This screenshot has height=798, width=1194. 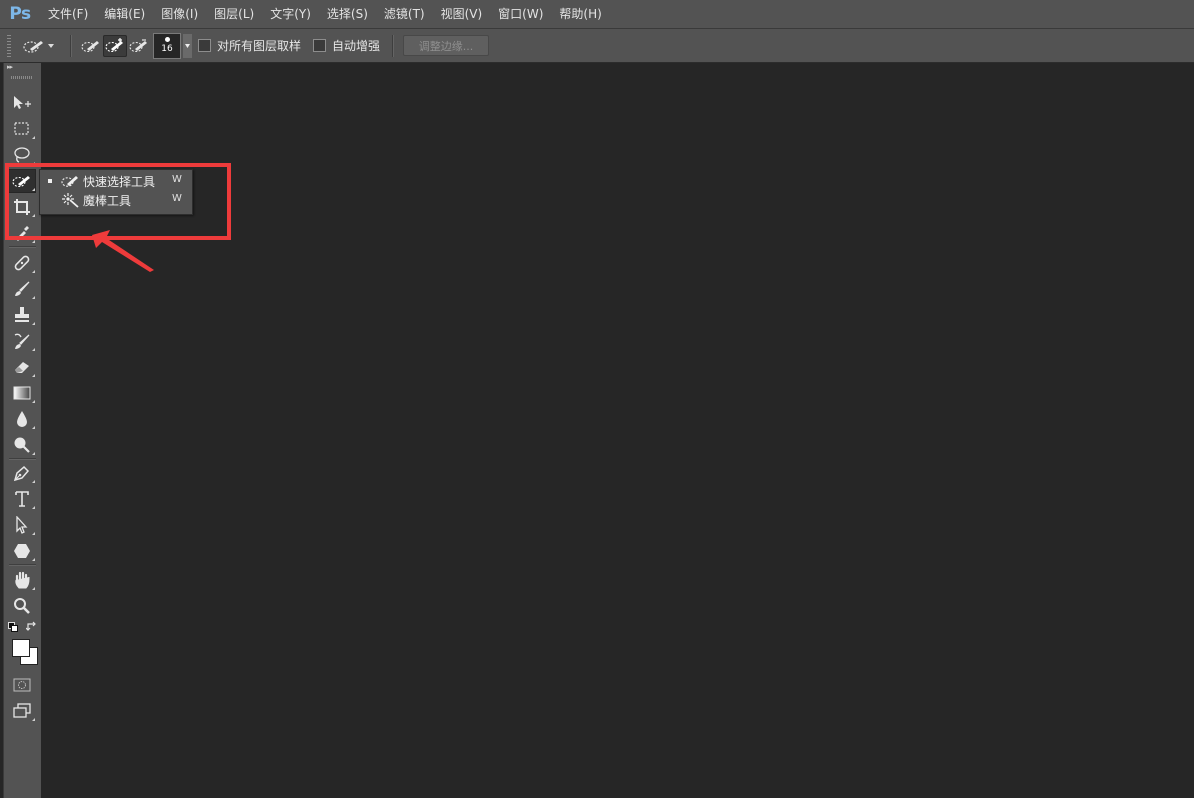 I want to click on rectangular-marquee-tool, so click(x=22, y=129).